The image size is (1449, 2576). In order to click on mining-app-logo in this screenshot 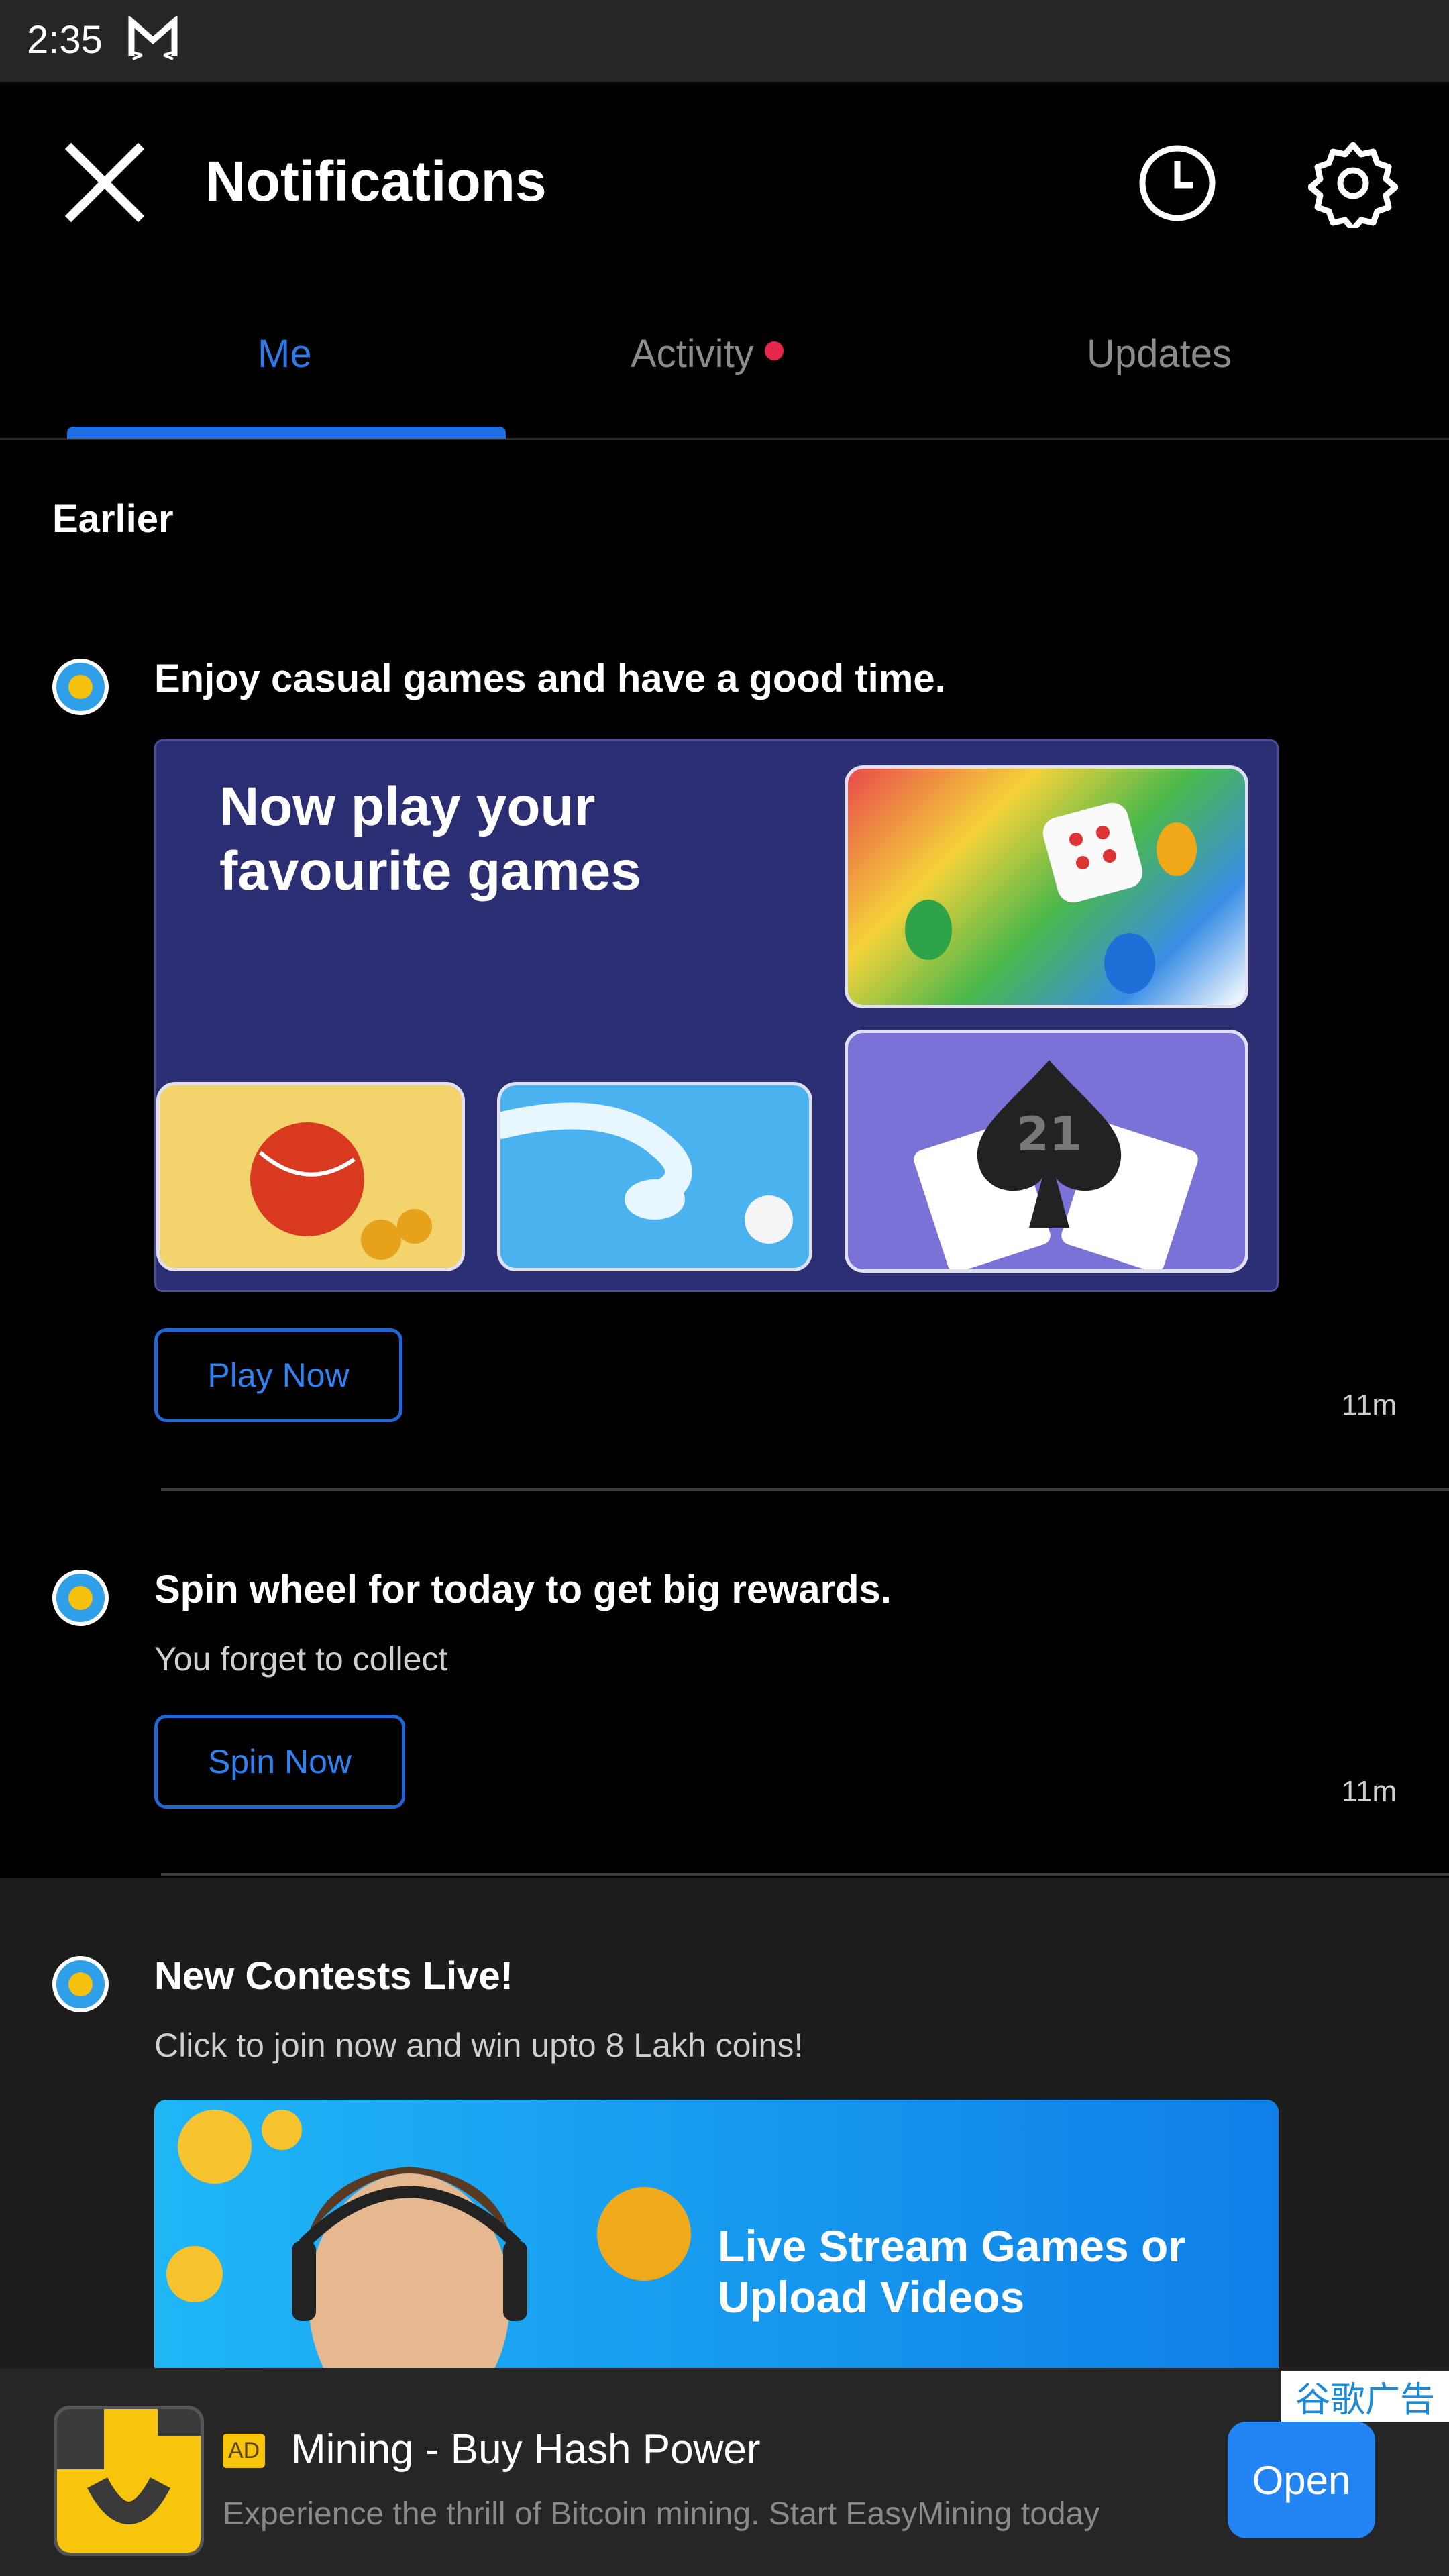, I will do `click(129, 2481)`.